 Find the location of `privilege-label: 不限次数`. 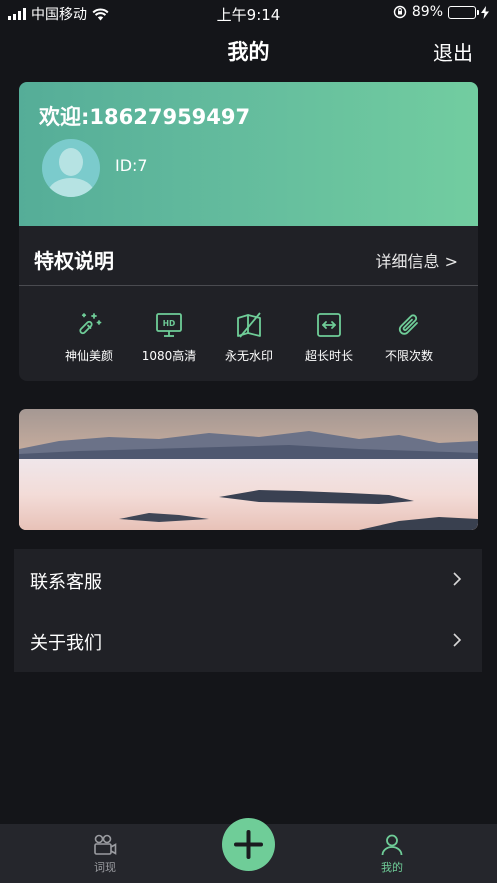

privilege-label: 不限次数 is located at coordinates (408, 356).